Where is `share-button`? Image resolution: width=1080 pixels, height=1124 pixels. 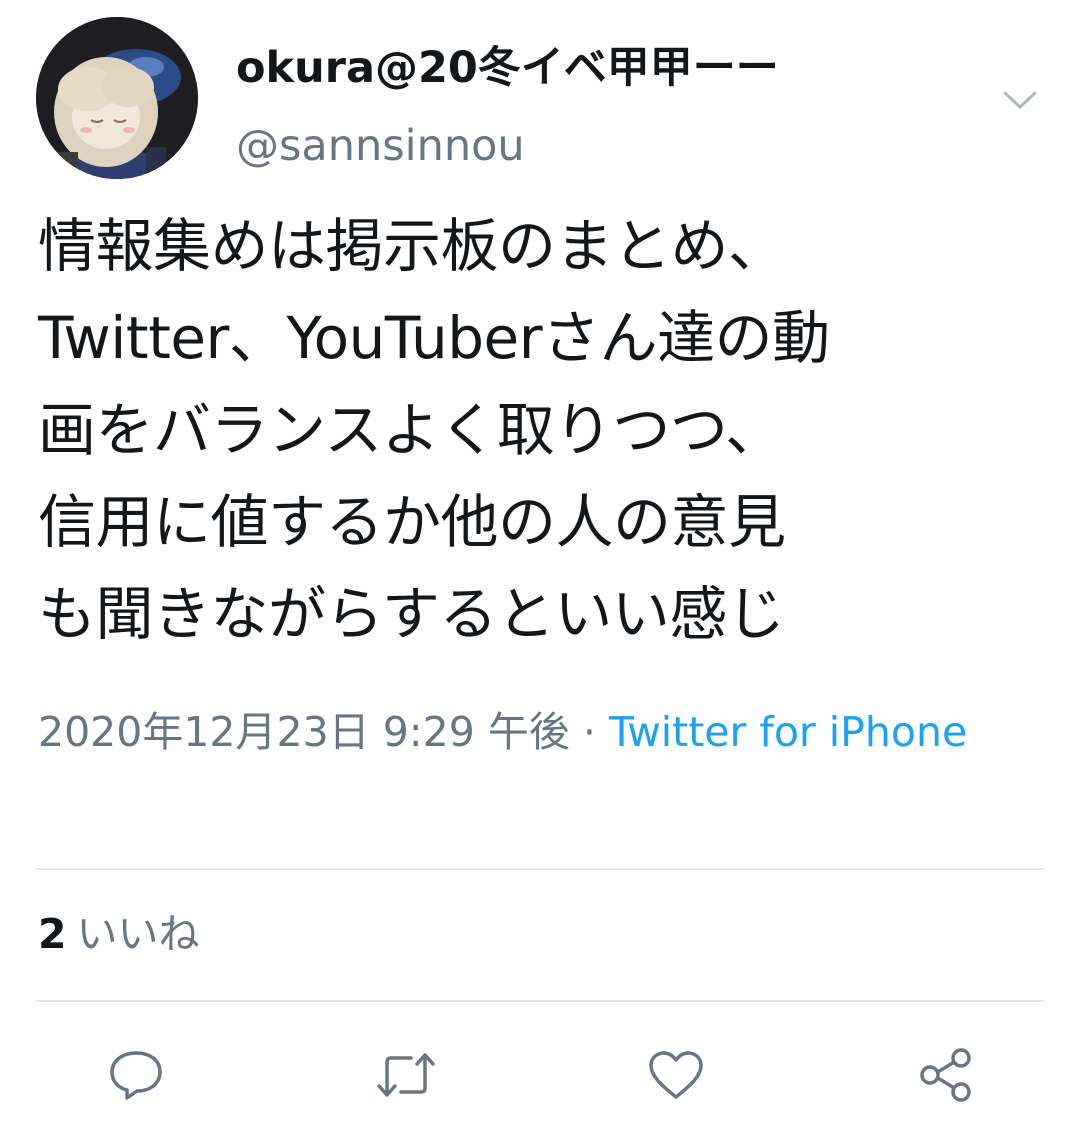 share-button is located at coordinates (946, 1075).